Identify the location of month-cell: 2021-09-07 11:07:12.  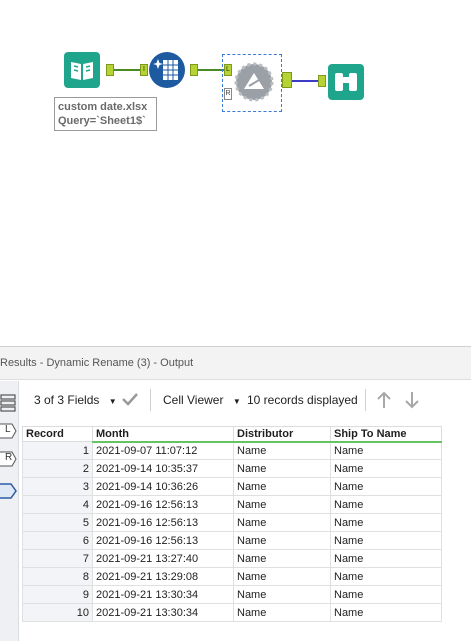
(163, 450).